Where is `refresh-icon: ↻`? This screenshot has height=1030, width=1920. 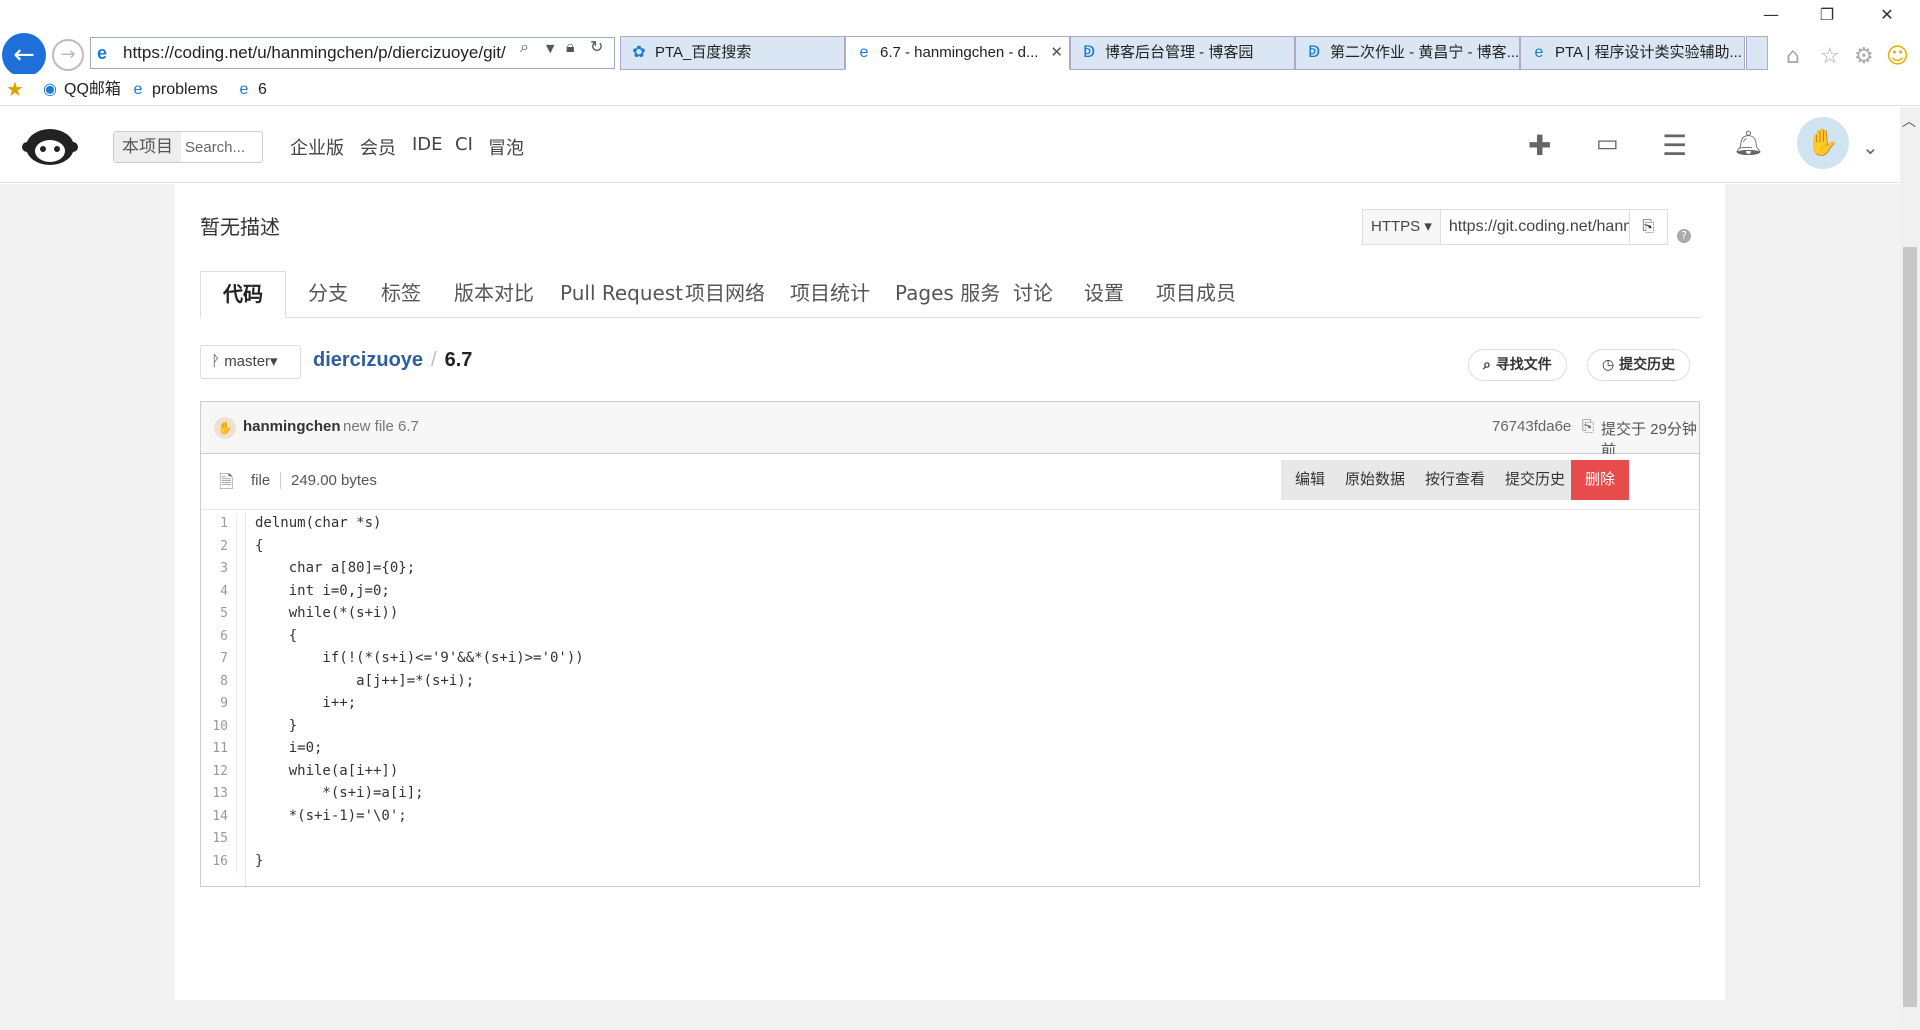
refresh-icon: ↻ is located at coordinates (596, 46).